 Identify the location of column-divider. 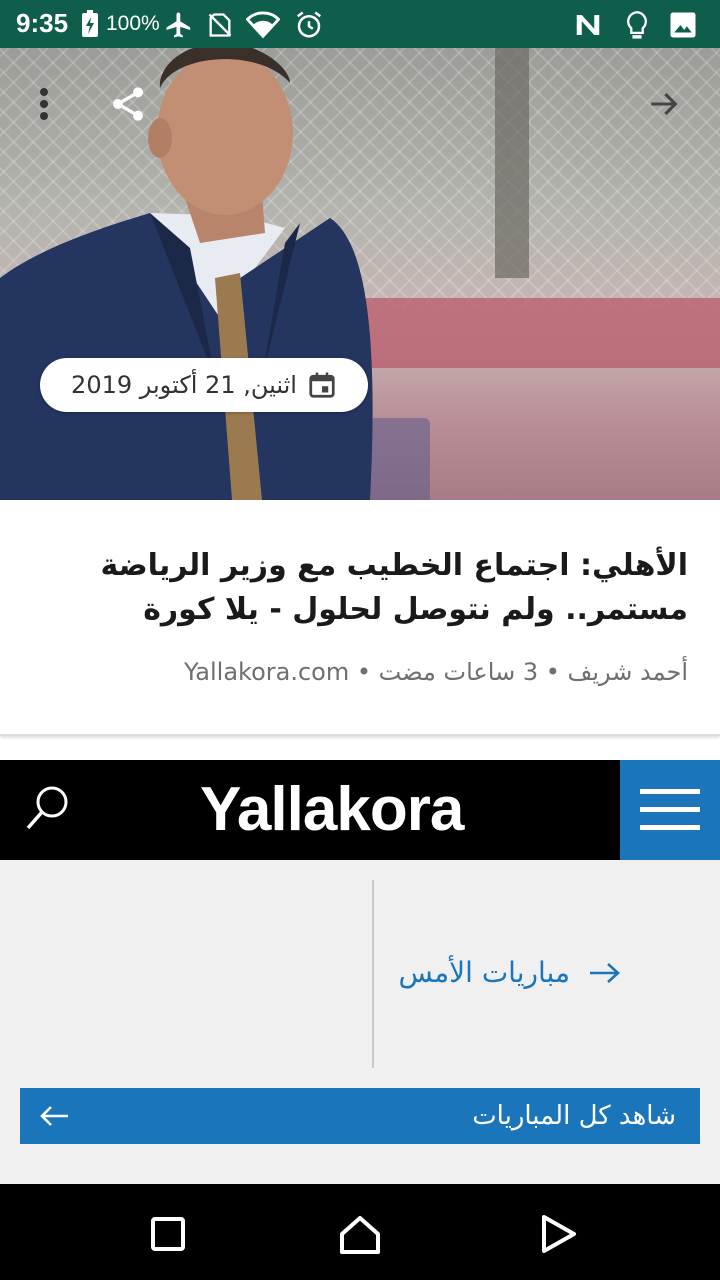
(373, 974).